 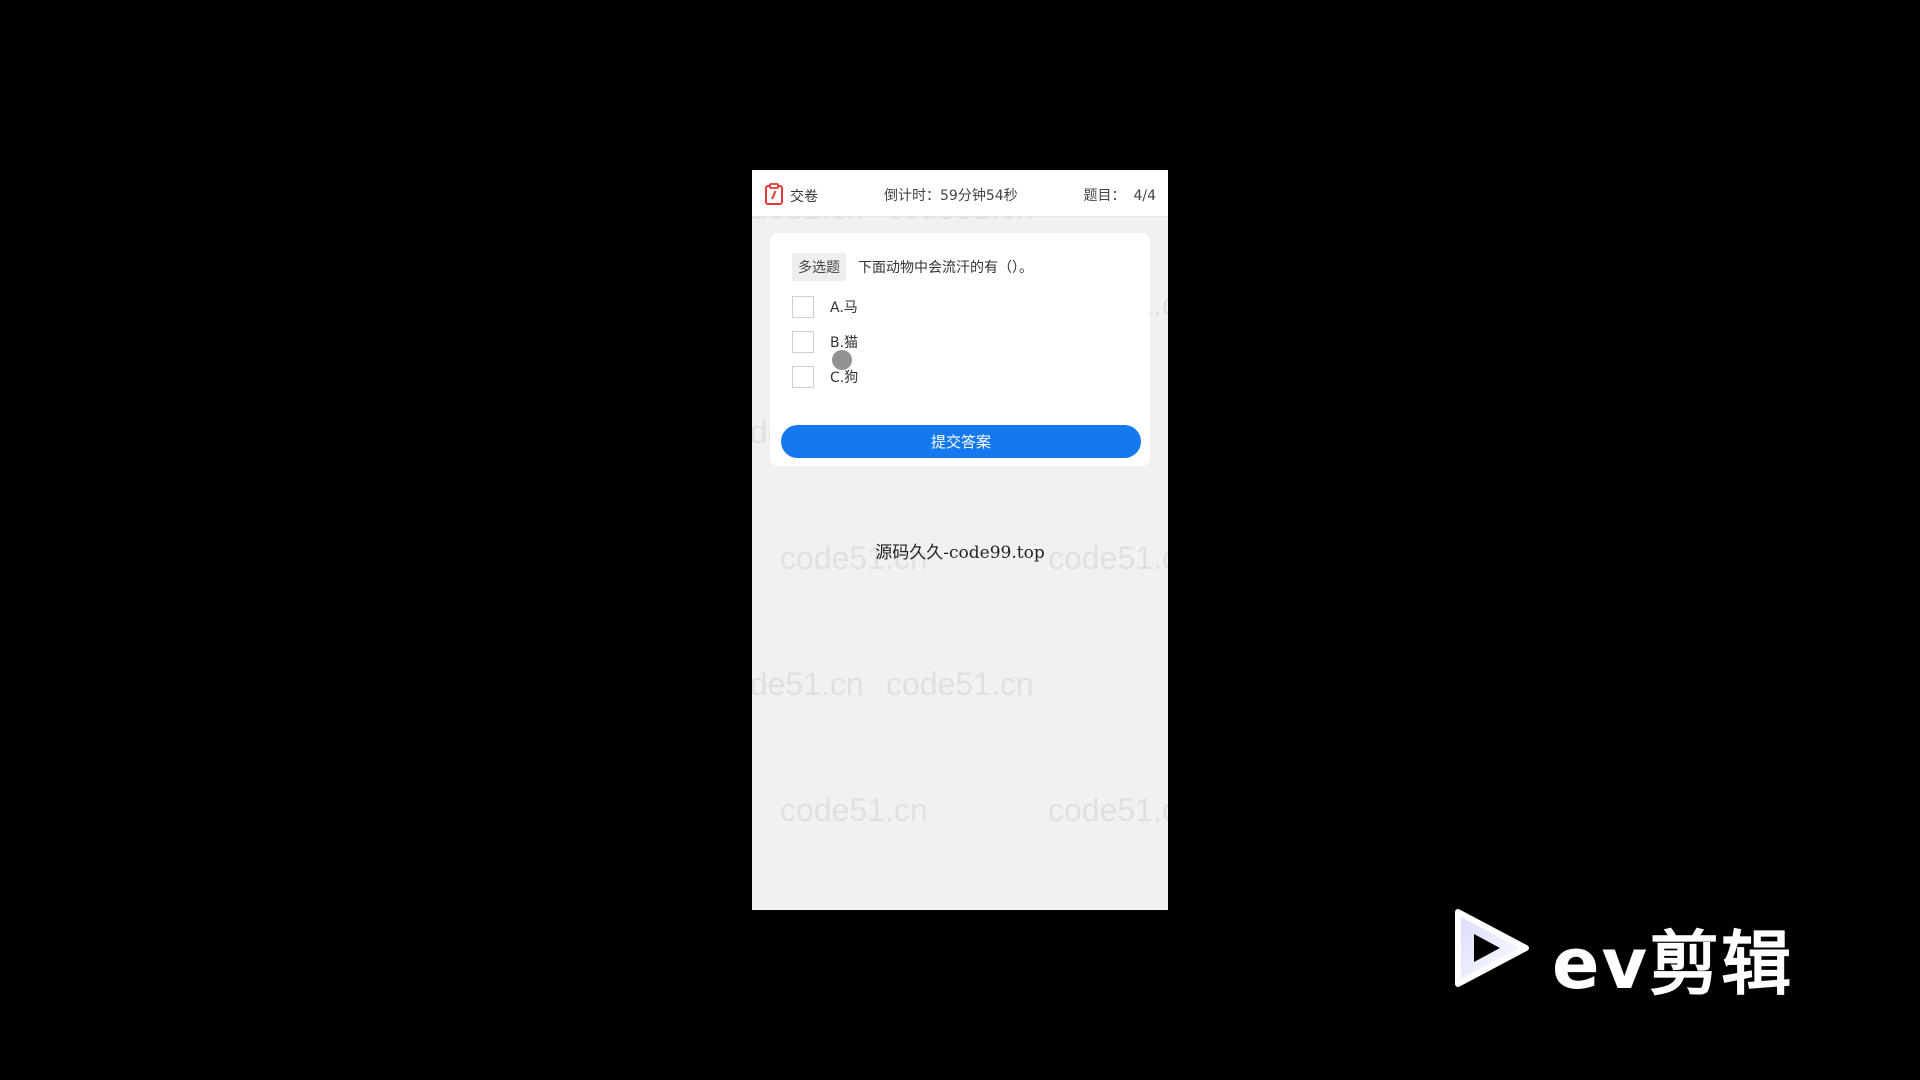 I want to click on option-b: B.猫, so click(x=825, y=342).